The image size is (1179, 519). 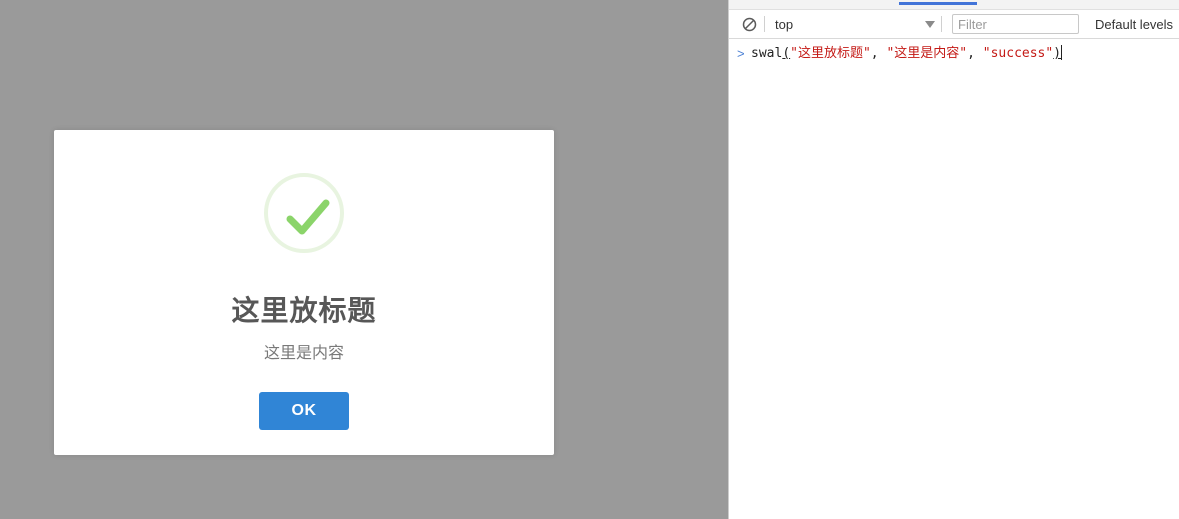 I want to click on code-token-close-paren: ), so click(x=1057, y=53).